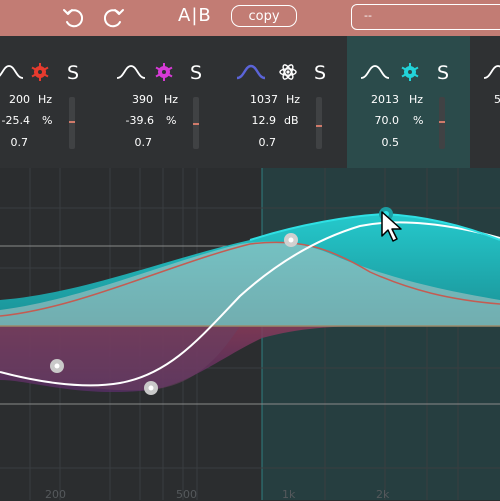  I want to click on band-5-panel: 5, so click(485, 102).